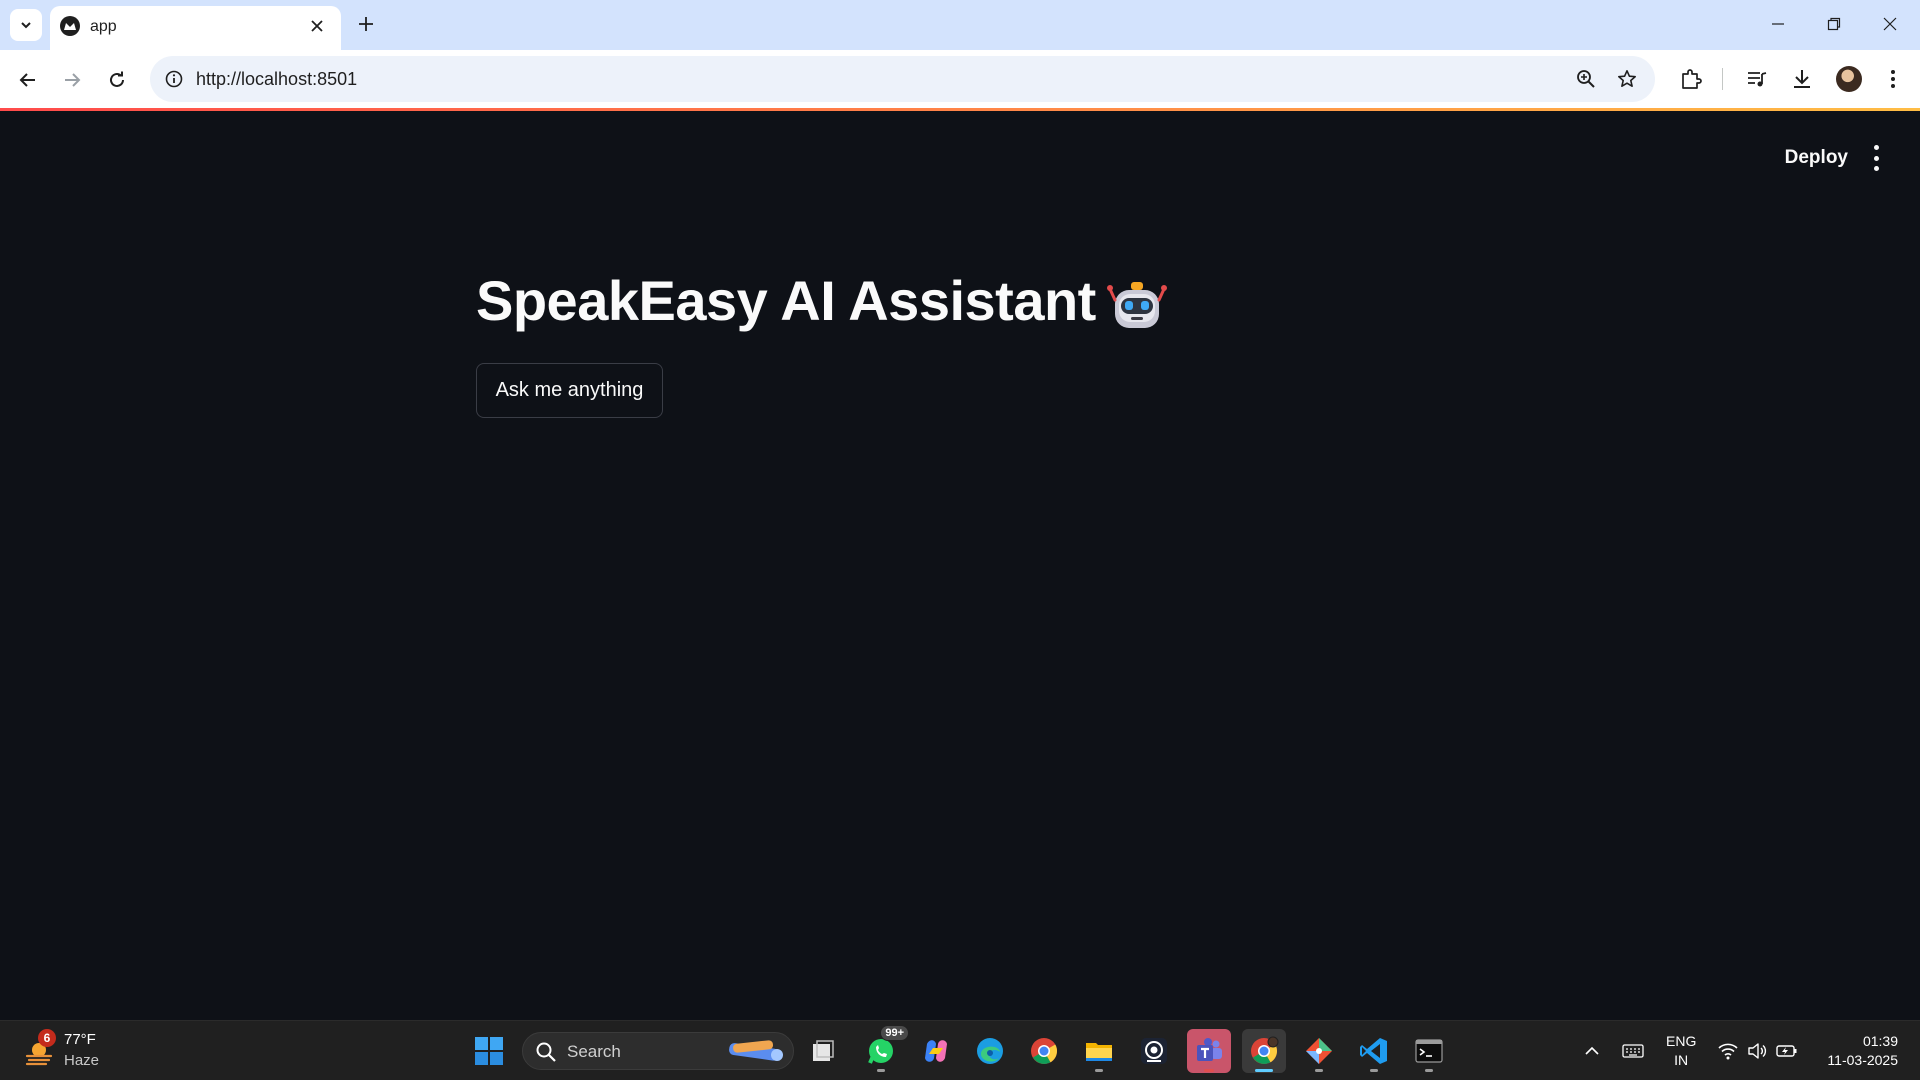 This screenshot has height=1080, width=1920. I want to click on clock-date: 11-03-2025, so click(1862, 1060).